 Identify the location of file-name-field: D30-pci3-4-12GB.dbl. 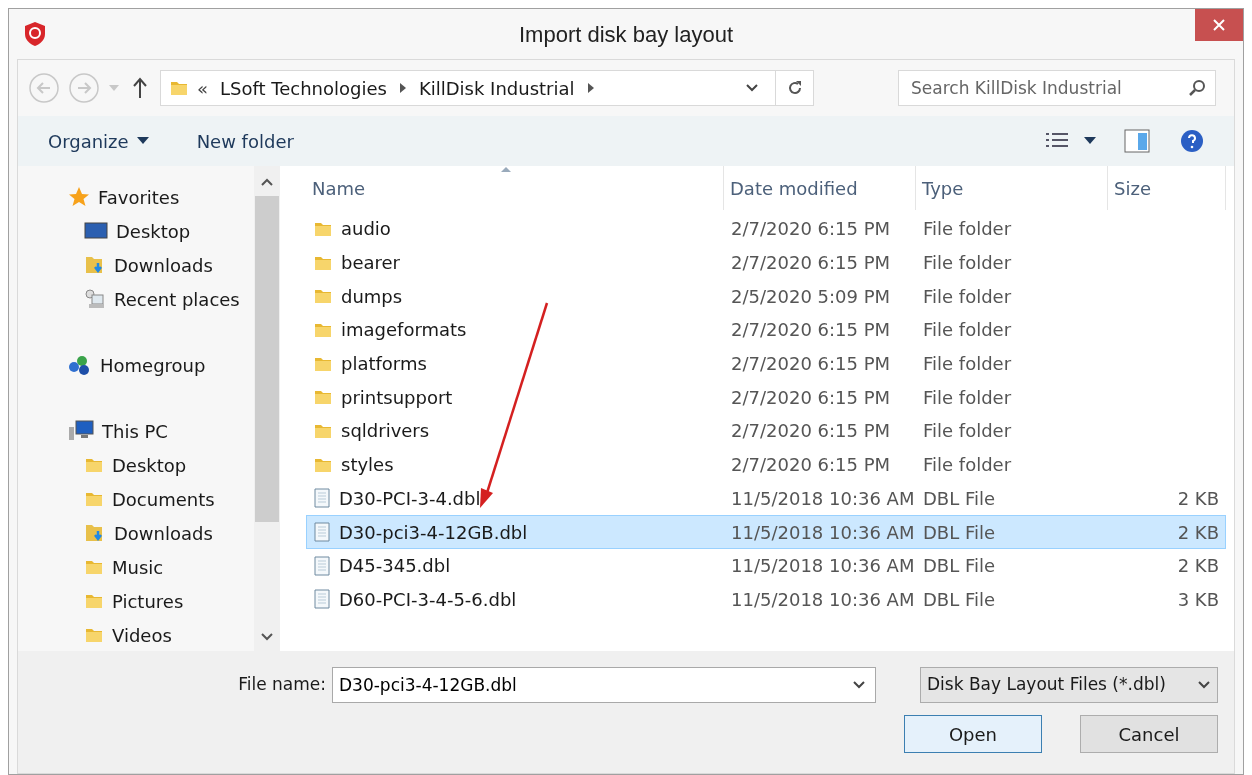
(604, 685).